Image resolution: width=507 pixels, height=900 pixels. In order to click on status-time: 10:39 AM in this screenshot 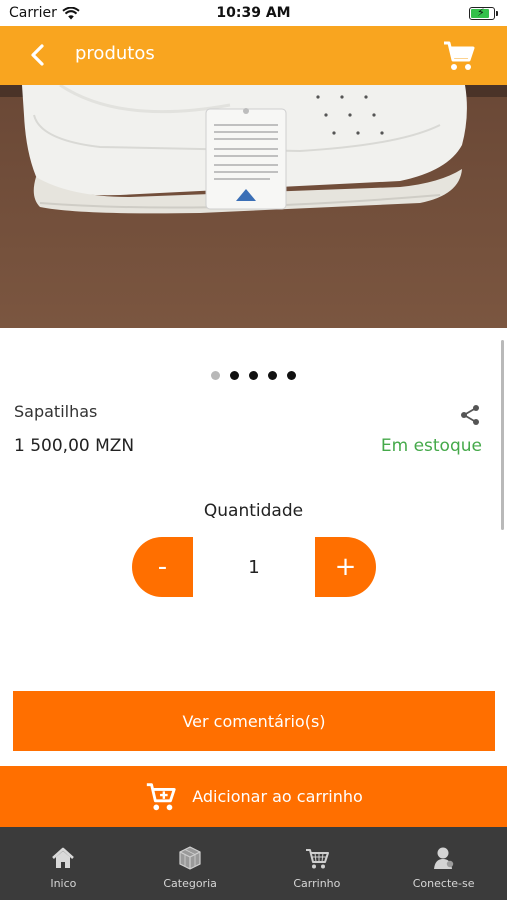, I will do `click(253, 13)`.